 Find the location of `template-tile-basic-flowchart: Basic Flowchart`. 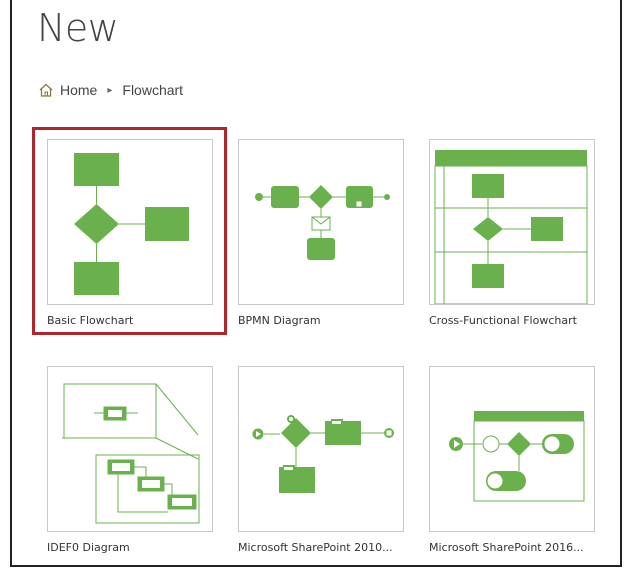

template-tile-basic-flowchart: Basic Flowchart is located at coordinates (130, 233).